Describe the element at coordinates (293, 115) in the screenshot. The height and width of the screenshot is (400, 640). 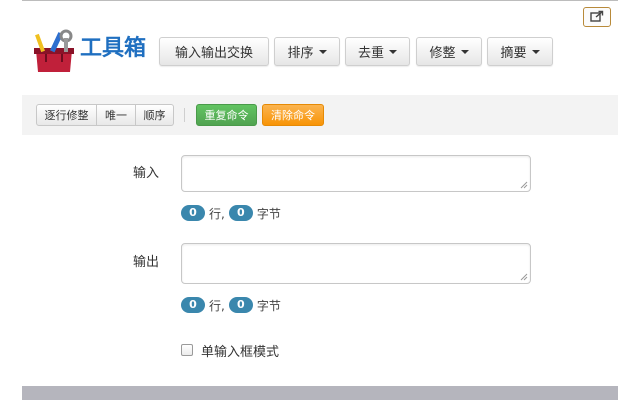
I see `clear-command-button: 清除命令` at that location.